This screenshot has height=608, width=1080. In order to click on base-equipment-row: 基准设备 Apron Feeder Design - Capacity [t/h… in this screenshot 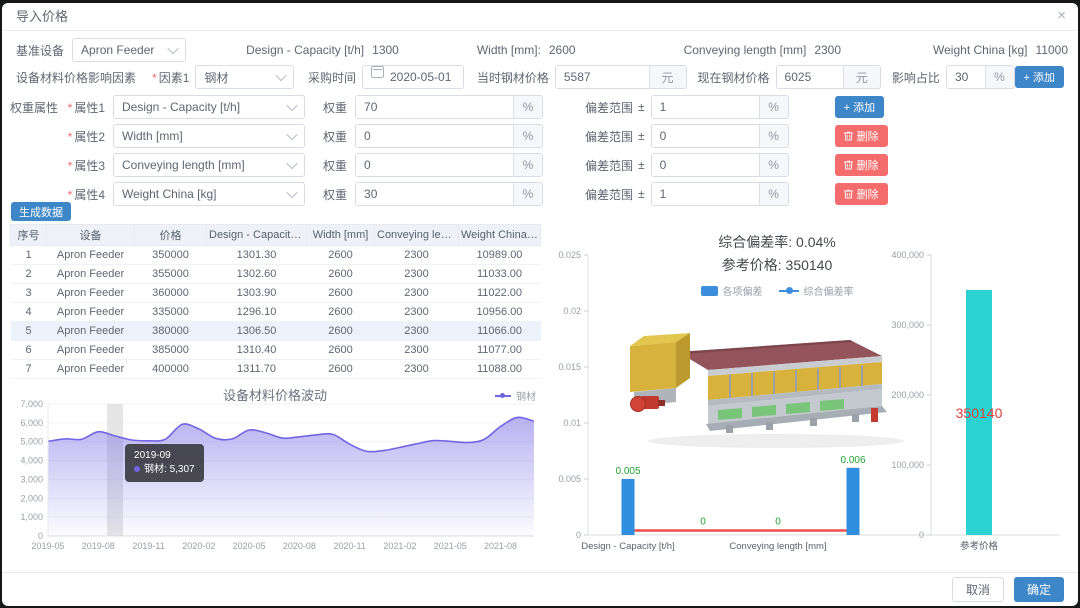, I will do `click(542, 50)`.